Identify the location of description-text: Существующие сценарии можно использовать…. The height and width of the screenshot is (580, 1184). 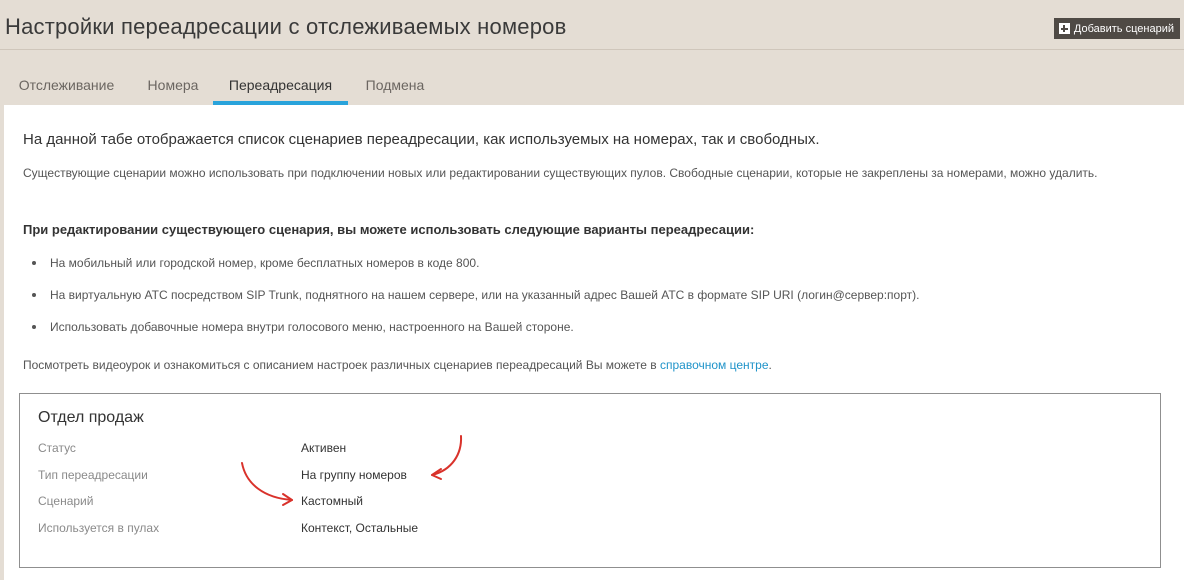
(560, 173).